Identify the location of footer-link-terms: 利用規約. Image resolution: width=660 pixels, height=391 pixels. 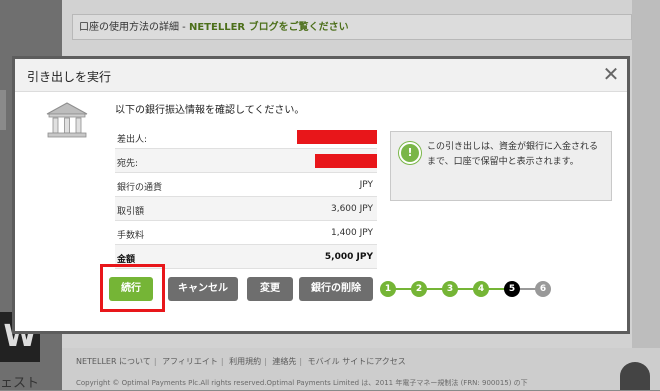
(245, 361).